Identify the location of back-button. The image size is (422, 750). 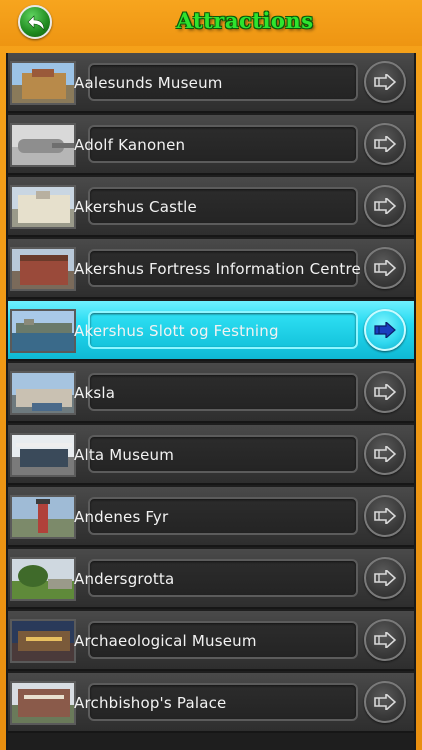
(35, 22).